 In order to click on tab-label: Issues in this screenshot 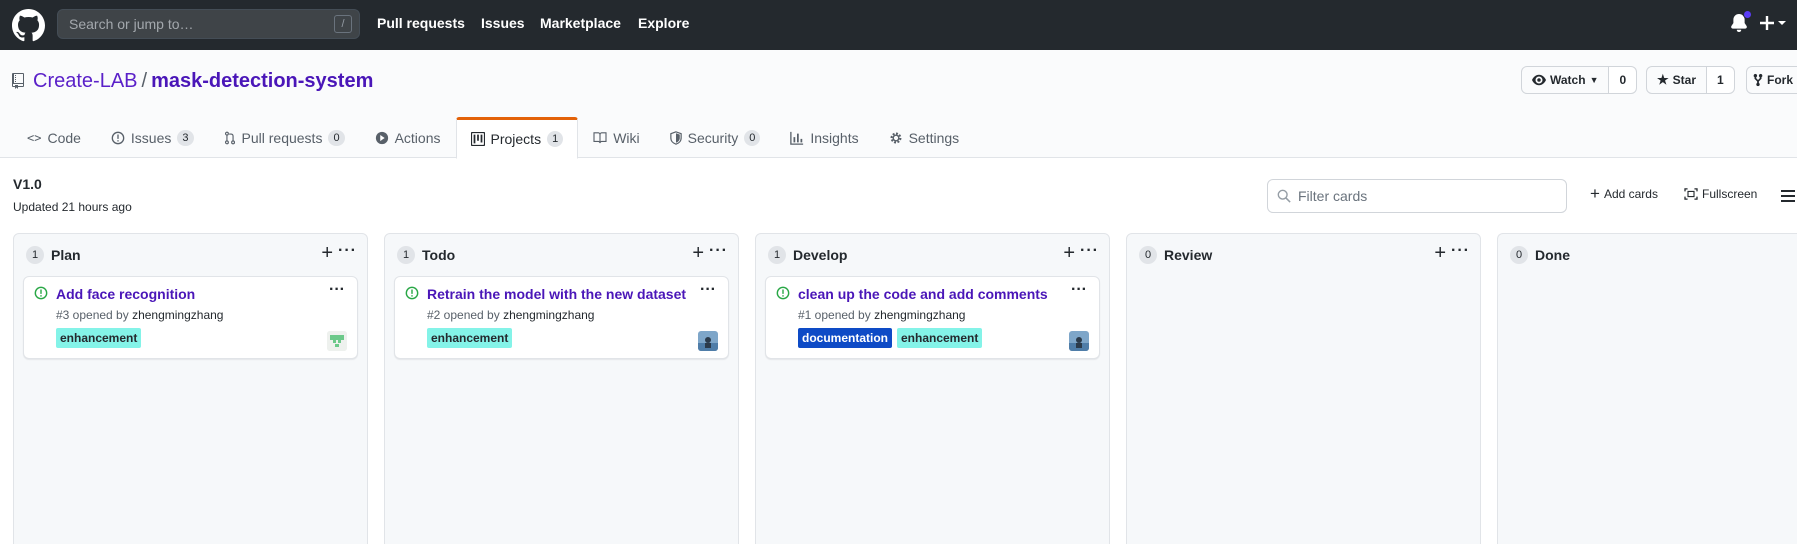, I will do `click(151, 138)`.